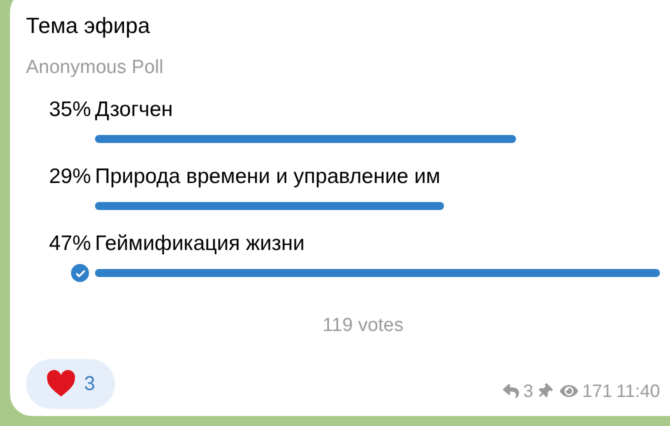 The height and width of the screenshot is (426, 670). Describe the element at coordinates (69, 110) in the screenshot. I see `option-percent: 35%` at that location.